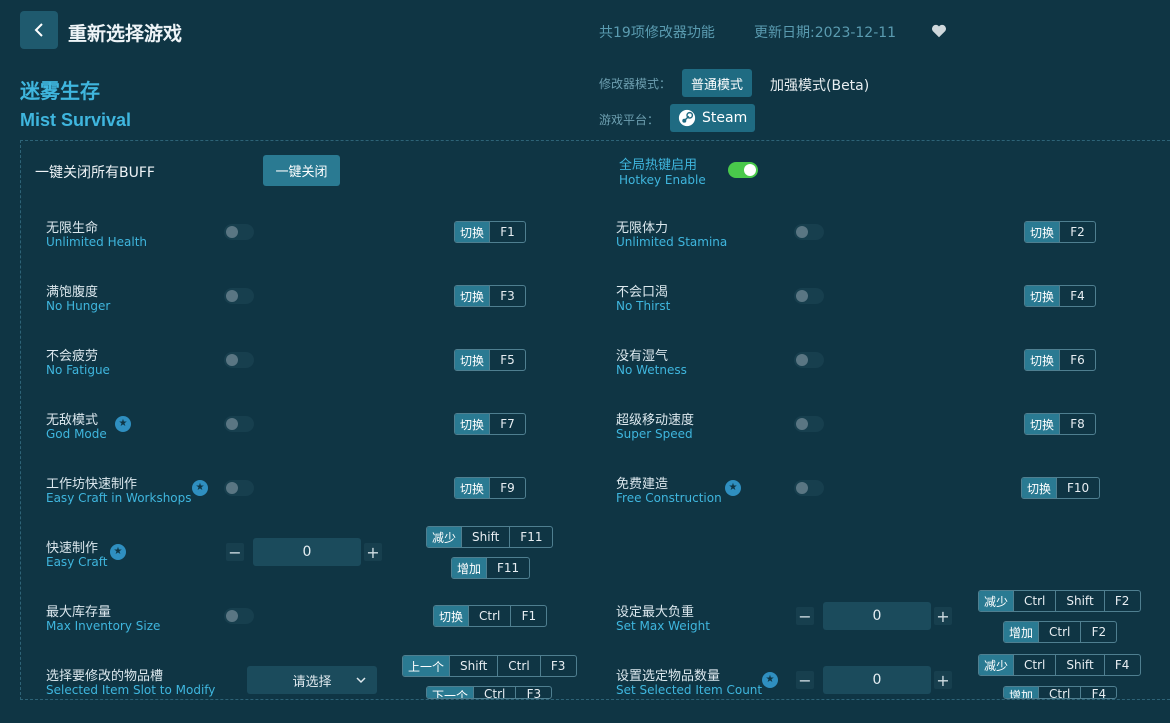 This screenshot has width=1170, height=723. I want to click on hotkey-no-wetness: 切换 F6, so click(1060, 360).